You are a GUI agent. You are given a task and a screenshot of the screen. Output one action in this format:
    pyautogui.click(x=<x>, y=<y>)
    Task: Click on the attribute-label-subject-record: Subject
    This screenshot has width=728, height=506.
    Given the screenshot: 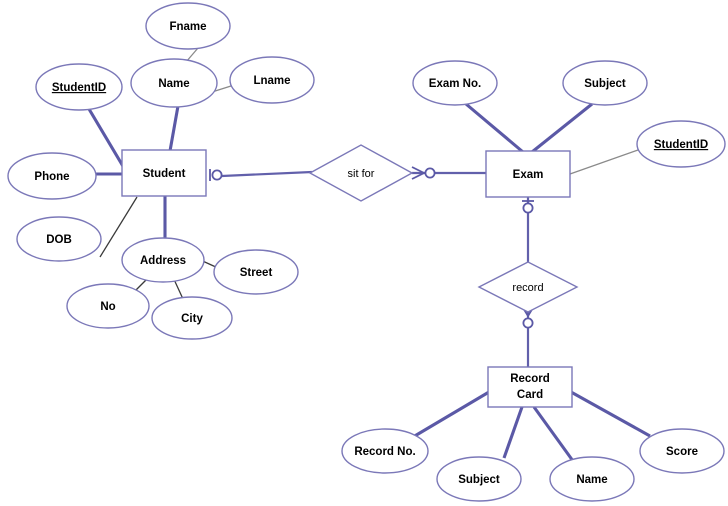 What is the action you would take?
    pyautogui.click(x=479, y=480)
    